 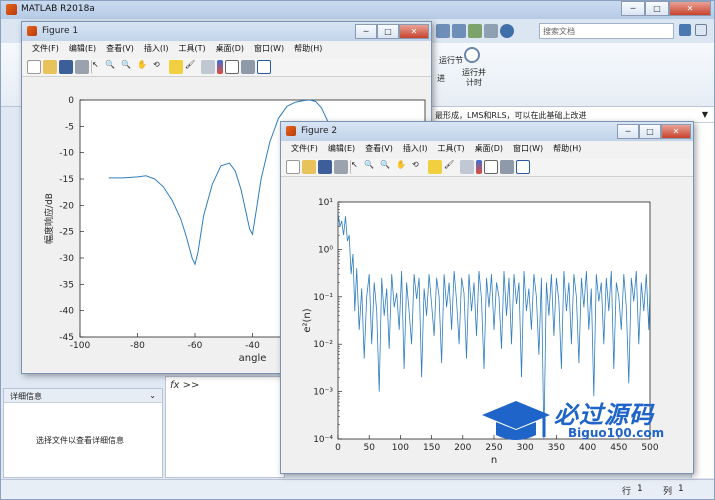 I want to click on y-tick-label: 10⁻⁴, so click(x=323, y=440).